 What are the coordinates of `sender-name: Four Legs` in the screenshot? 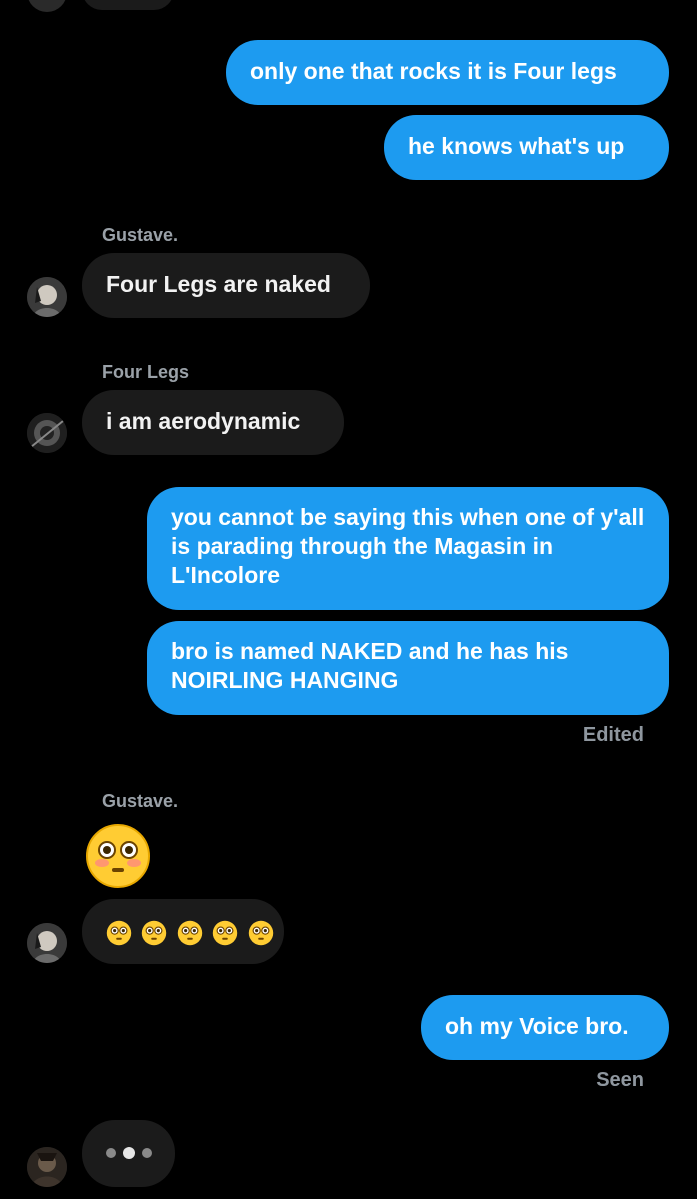 It's located at (146, 372).